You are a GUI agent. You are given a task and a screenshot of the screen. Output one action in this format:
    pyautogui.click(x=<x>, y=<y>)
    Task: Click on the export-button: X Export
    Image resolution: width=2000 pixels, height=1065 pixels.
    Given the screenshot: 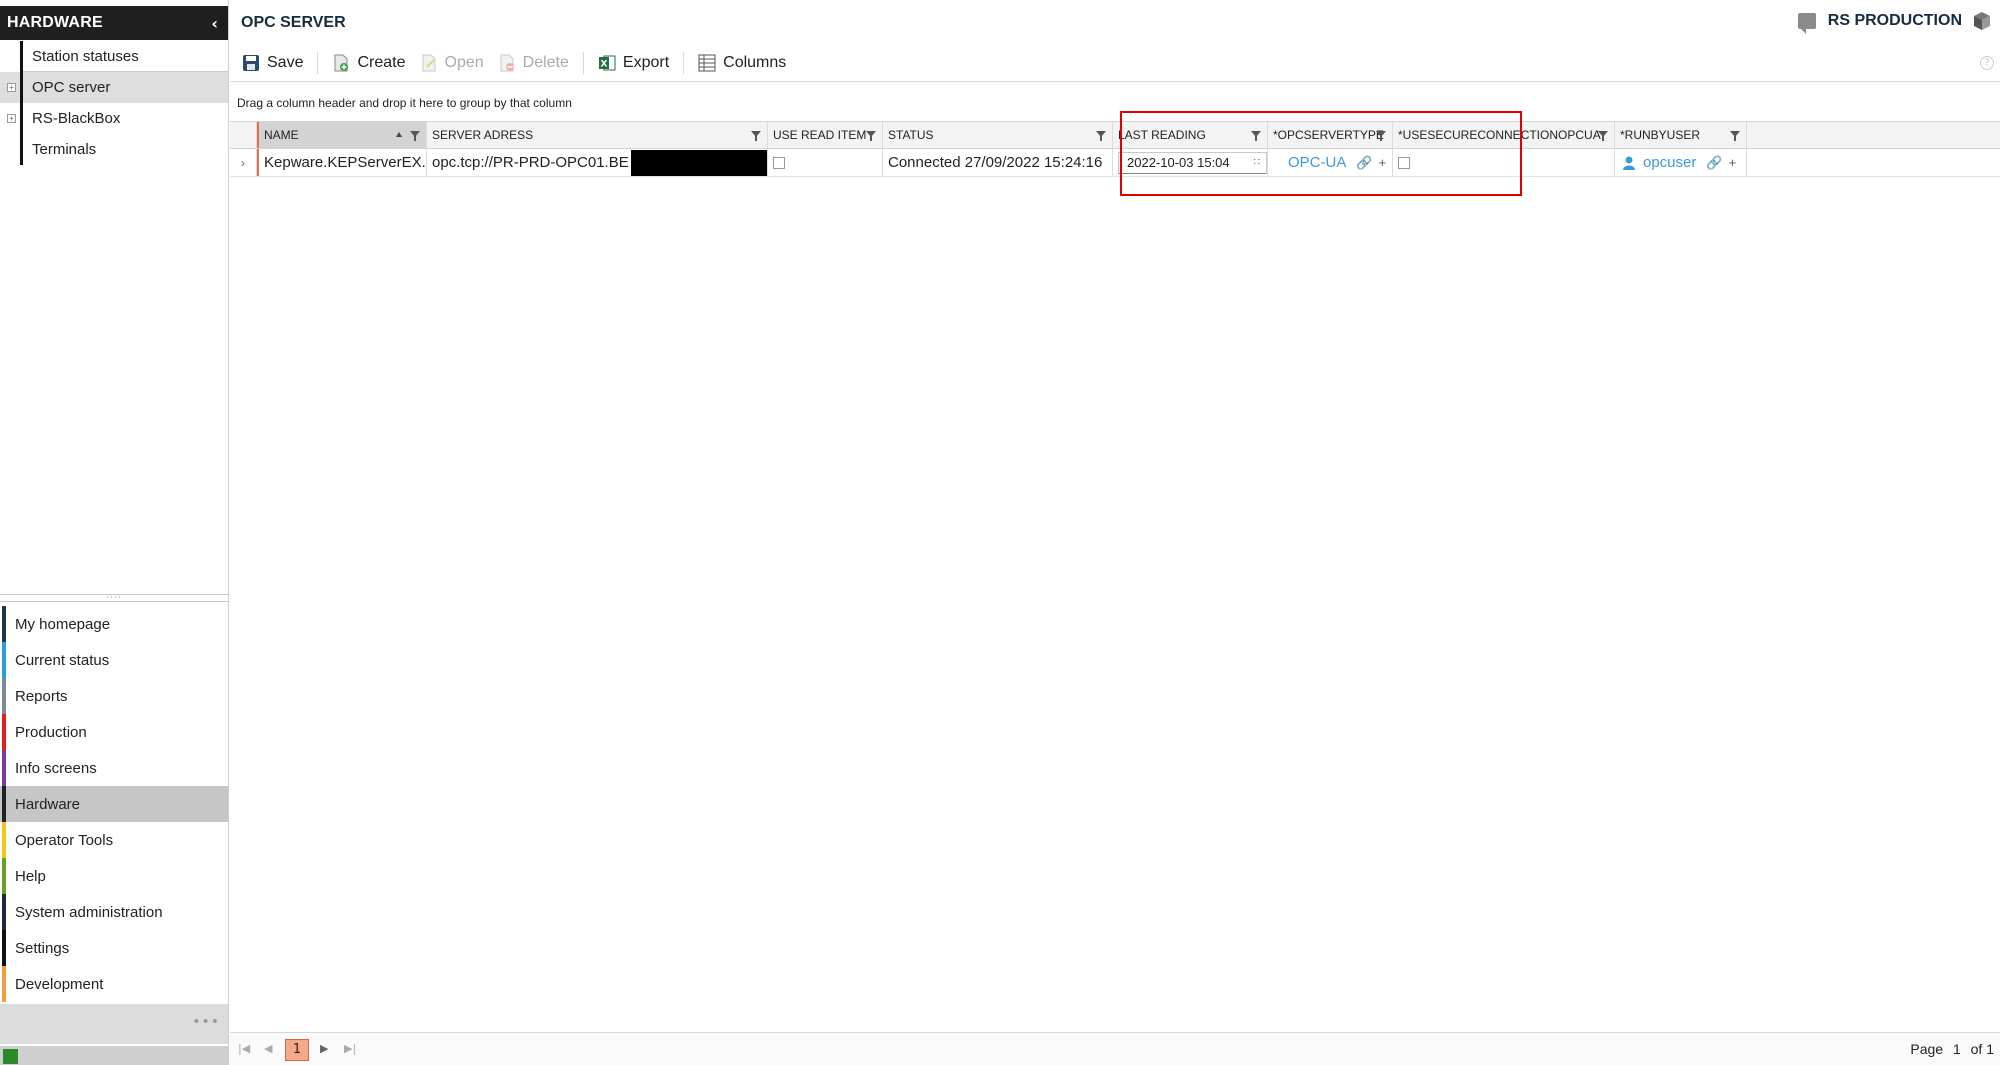 What is the action you would take?
    pyautogui.click(x=633, y=63)
    